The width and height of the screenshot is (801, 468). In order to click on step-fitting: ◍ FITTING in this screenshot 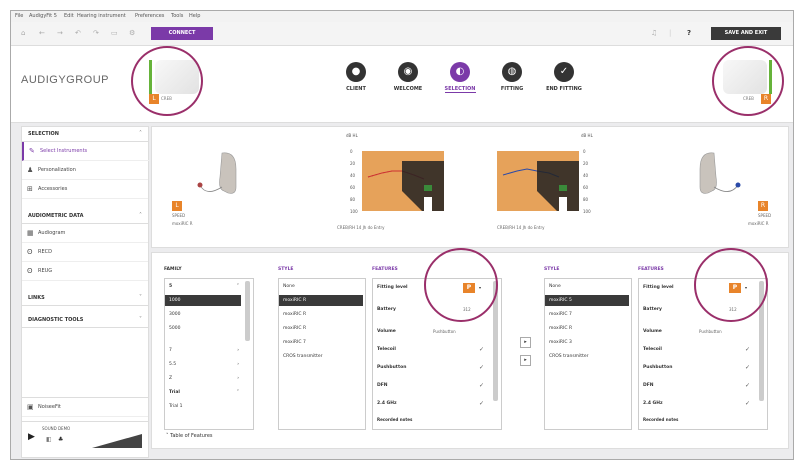, I will do `click(512, 77)`.